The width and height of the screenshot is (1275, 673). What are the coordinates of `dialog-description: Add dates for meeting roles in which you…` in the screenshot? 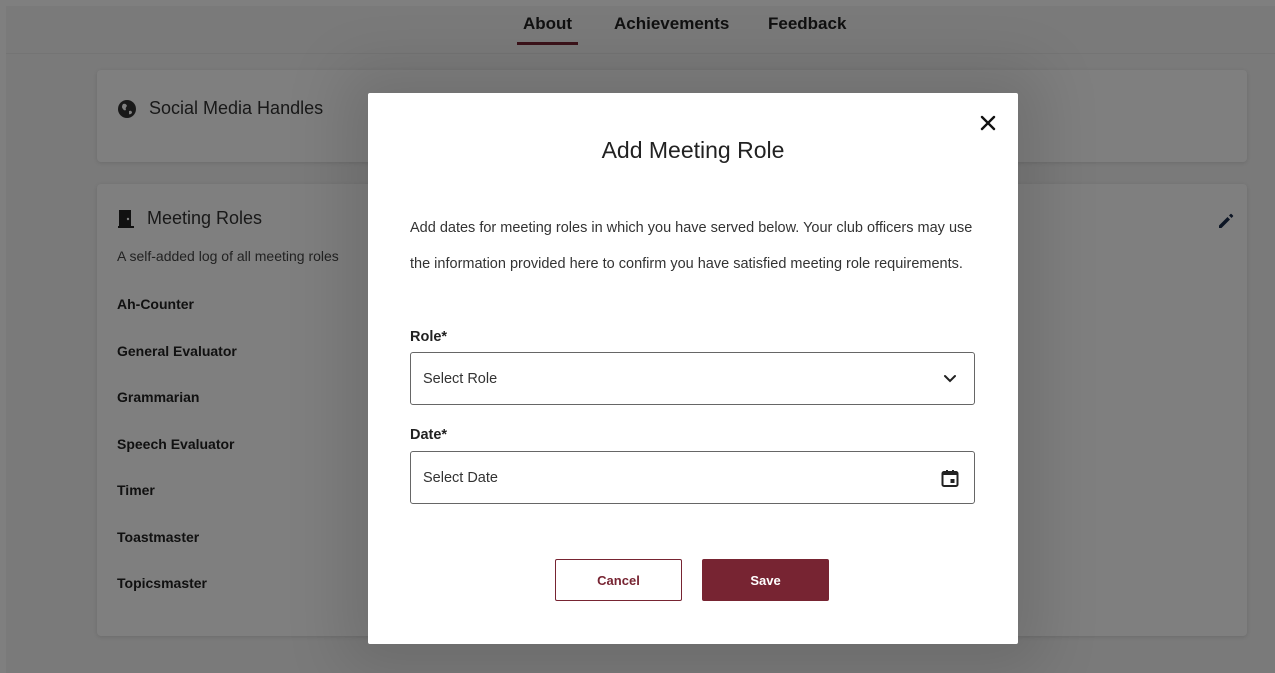 It's located at (691, 246).